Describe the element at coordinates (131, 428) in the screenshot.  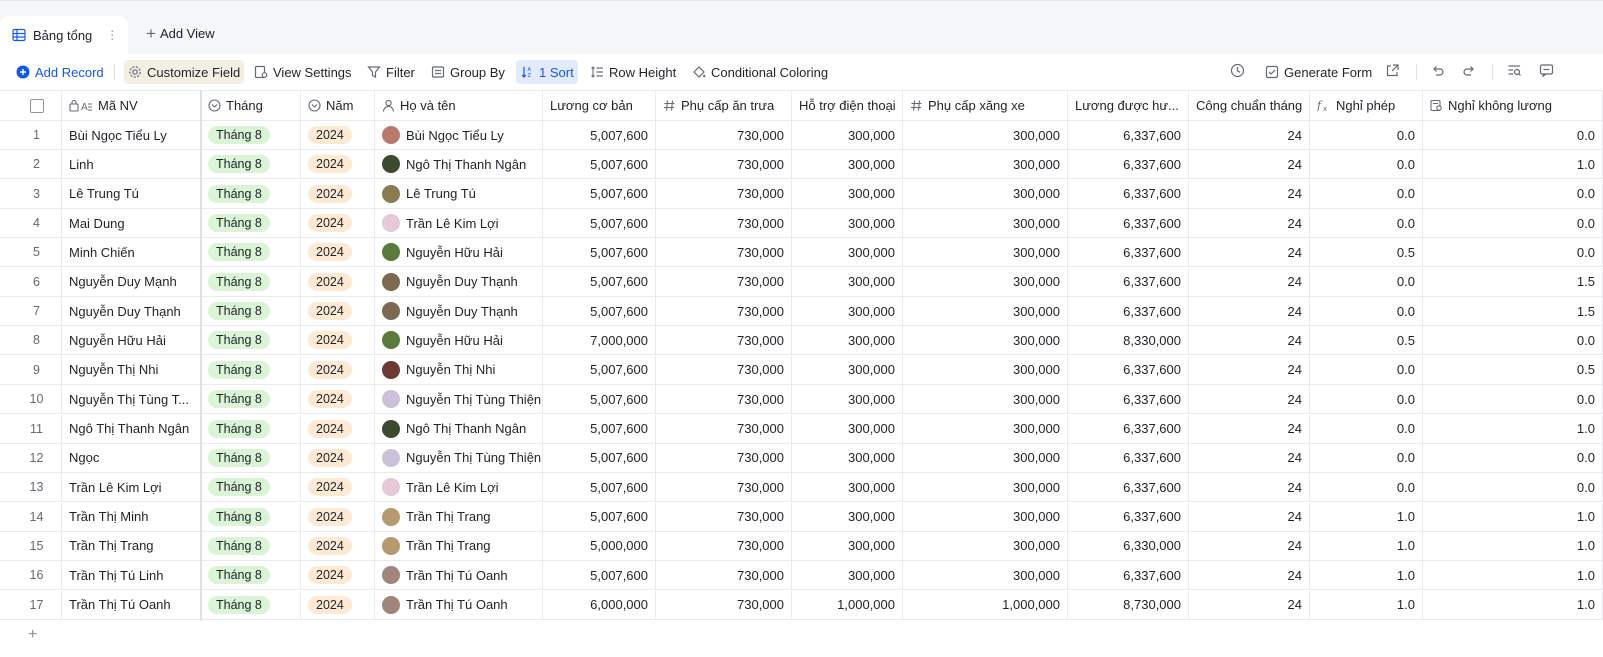
I see `cell-ma_nv: Ngô Thị Thanh Ngân` at that location.